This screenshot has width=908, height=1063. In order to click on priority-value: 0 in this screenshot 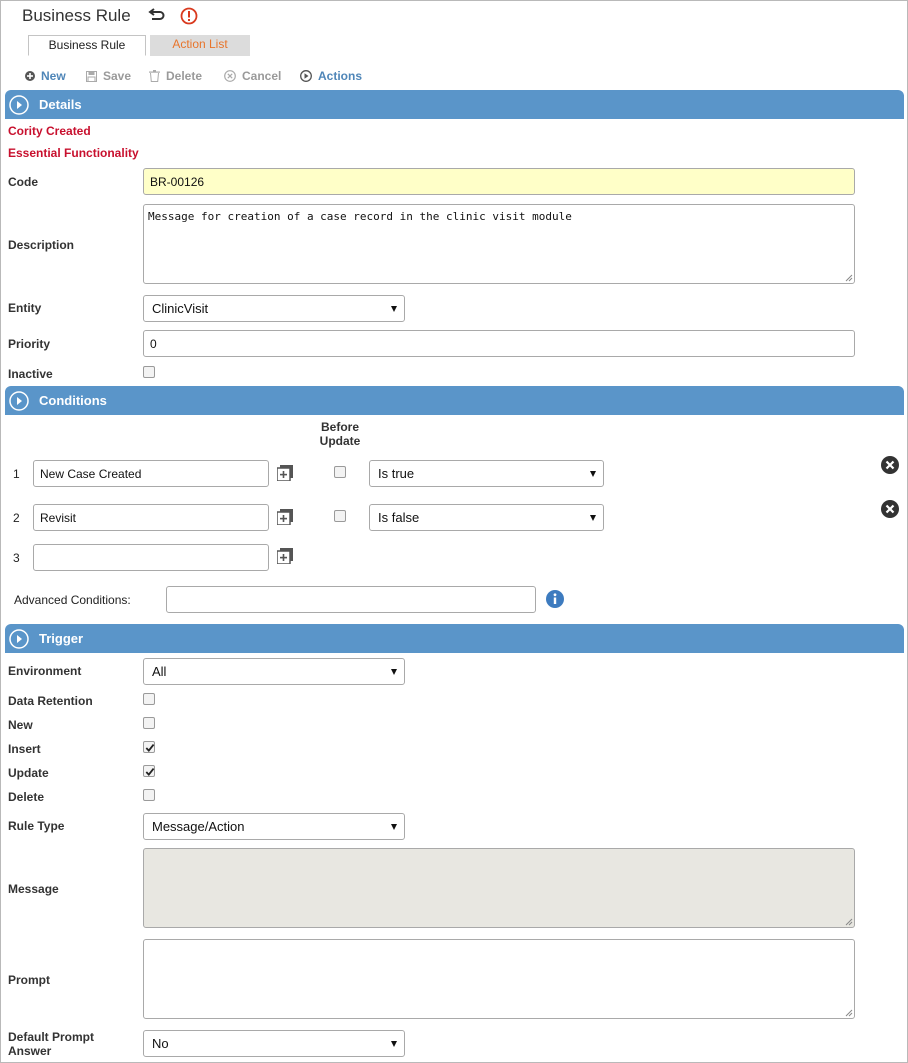, I will do `click(153, 343)`.